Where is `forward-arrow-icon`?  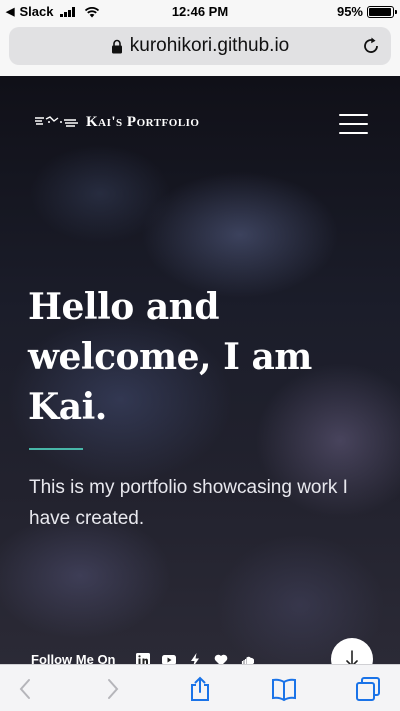
forward-arrow-icon is located at coordinates (113, 689).